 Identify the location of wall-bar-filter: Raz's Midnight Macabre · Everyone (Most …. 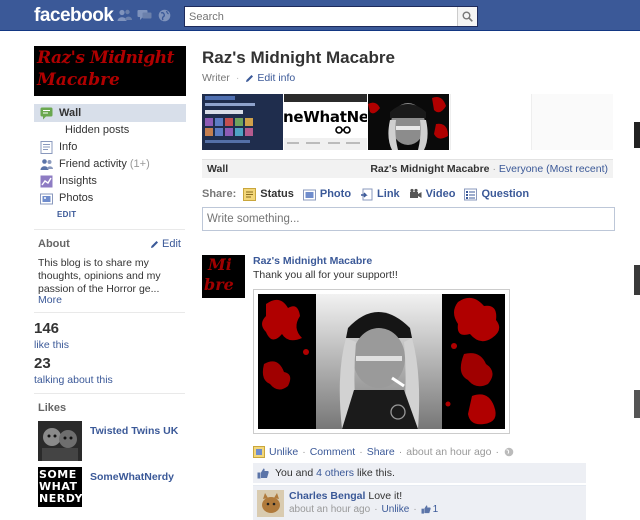
(489, 169).